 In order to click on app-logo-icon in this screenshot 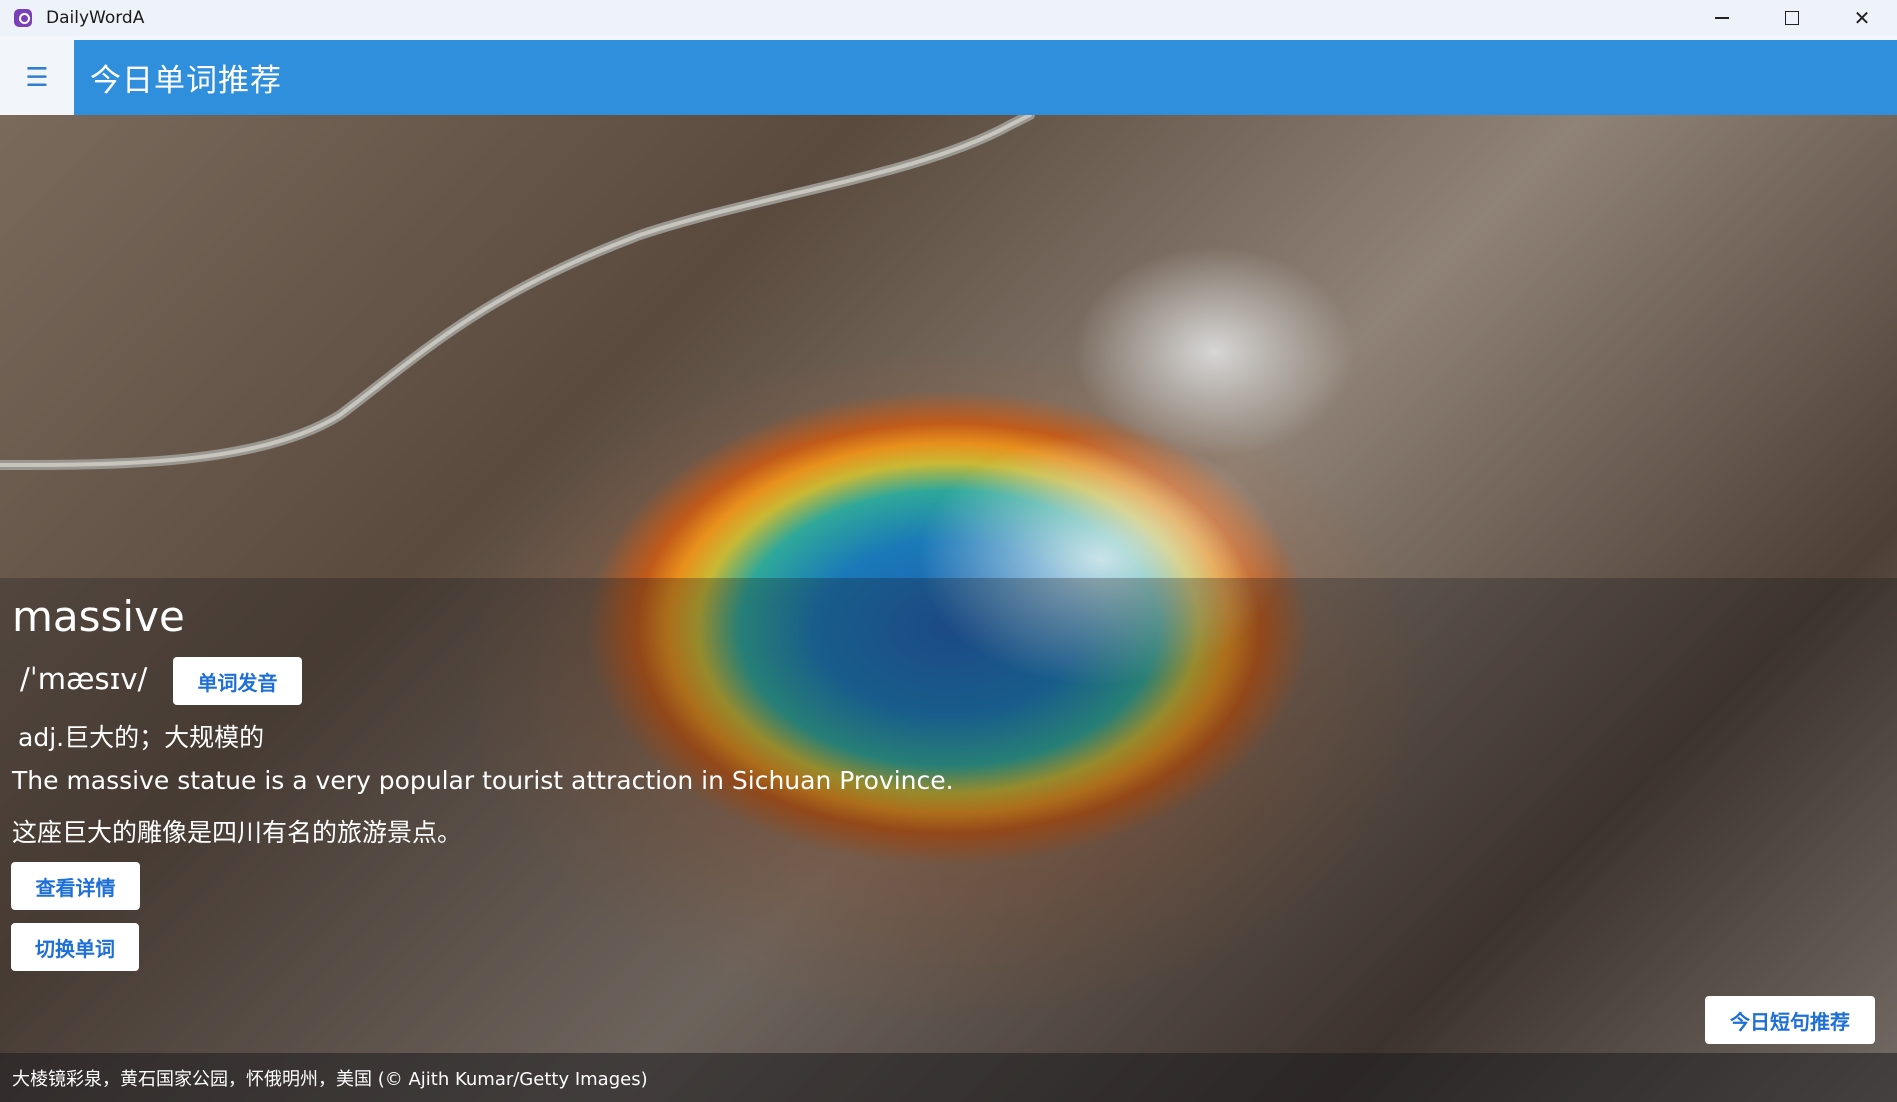, I will do `click(23, 18)`.